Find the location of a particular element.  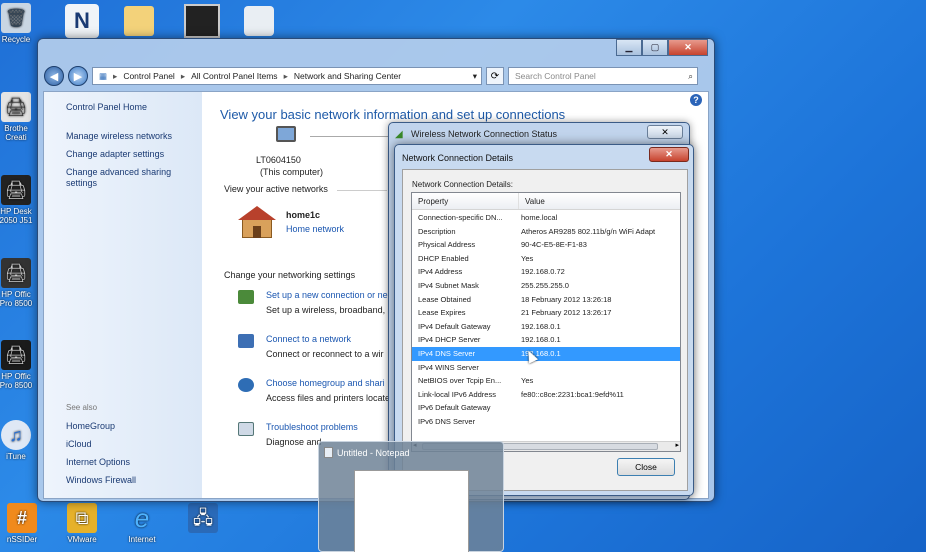

details-row: IPv6 Default Gateway is located at coordinates (546, 408).